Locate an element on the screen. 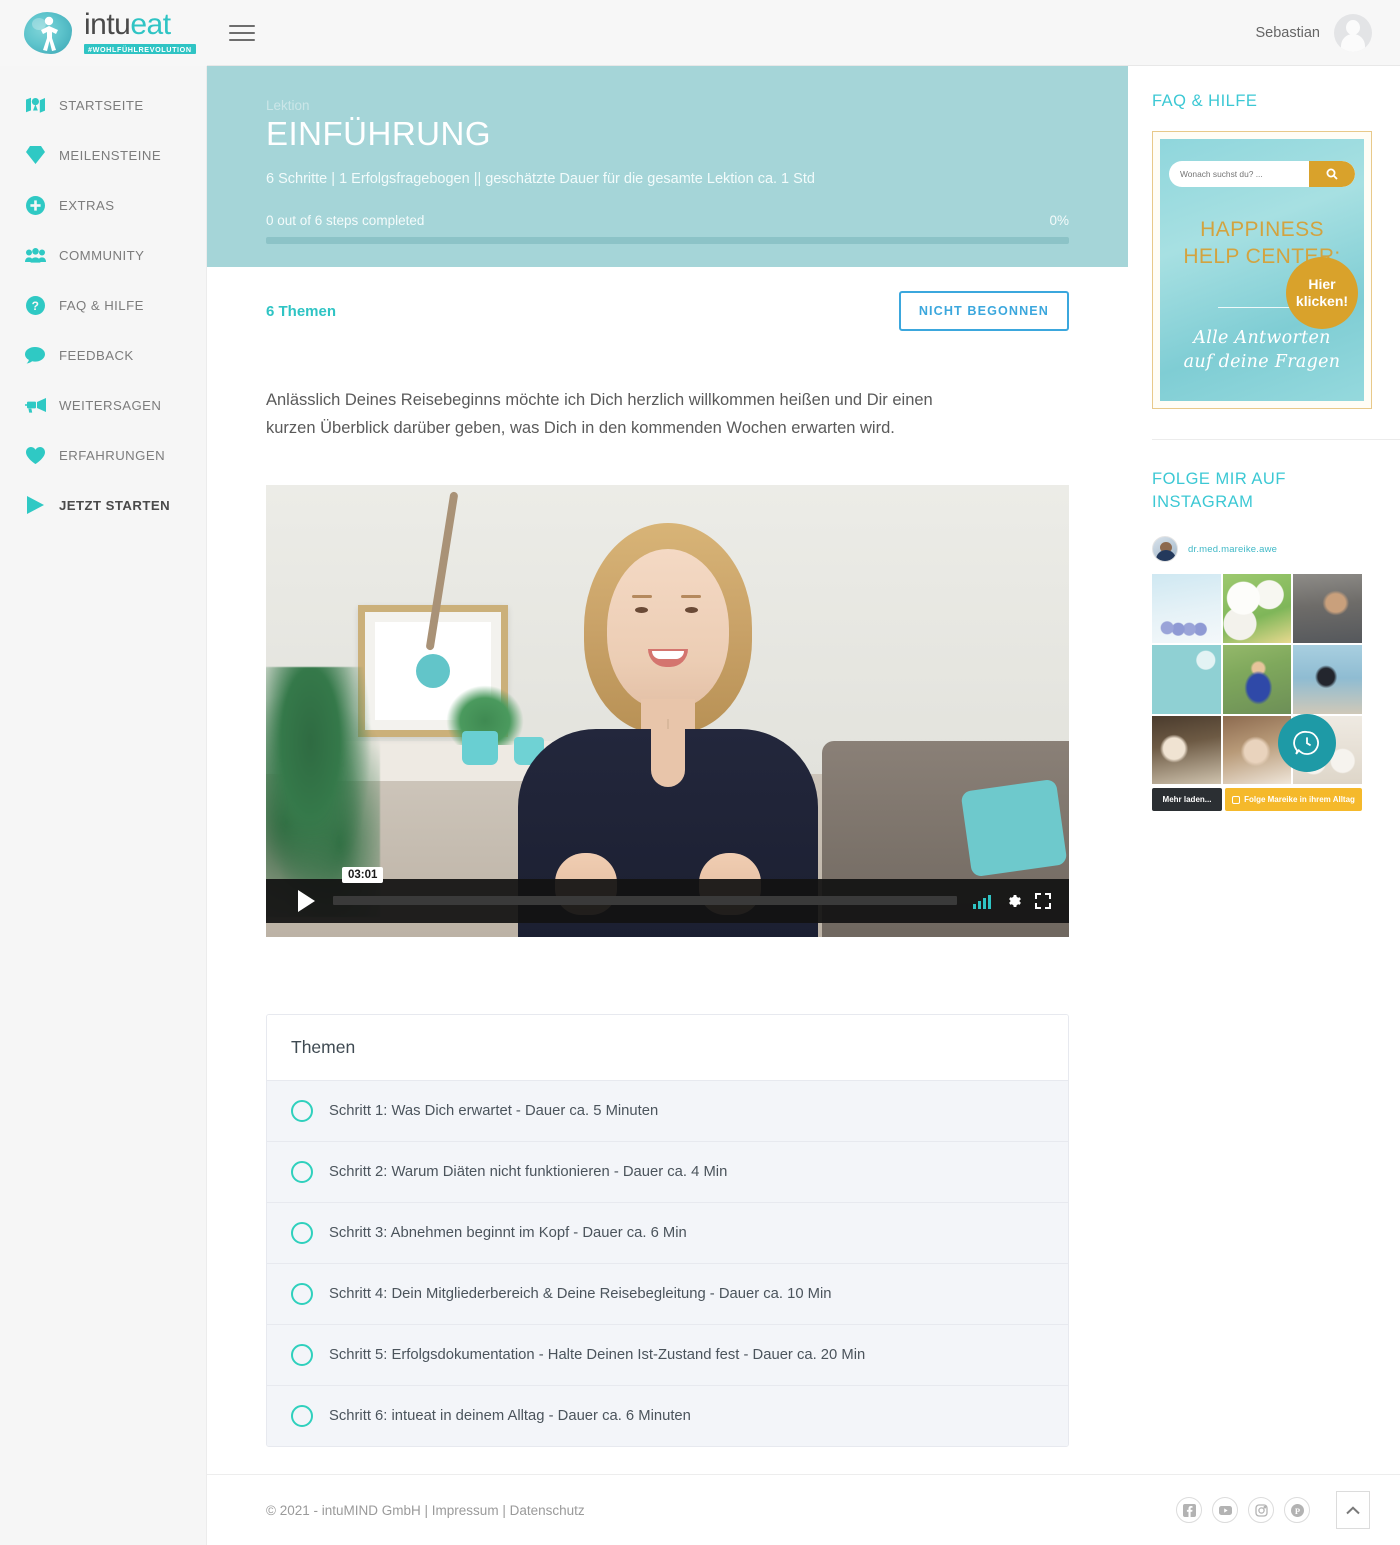 The image size is (1400, 1545). sidebar-item-weitersagen: WEITERSAGEN is located at coordinates (103, 405).